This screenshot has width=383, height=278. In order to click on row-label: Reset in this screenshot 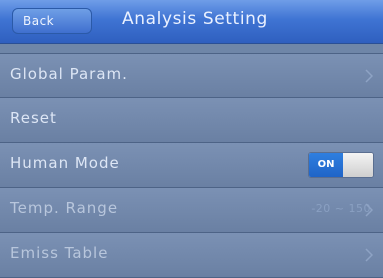, I will do `click(33, 118)`.